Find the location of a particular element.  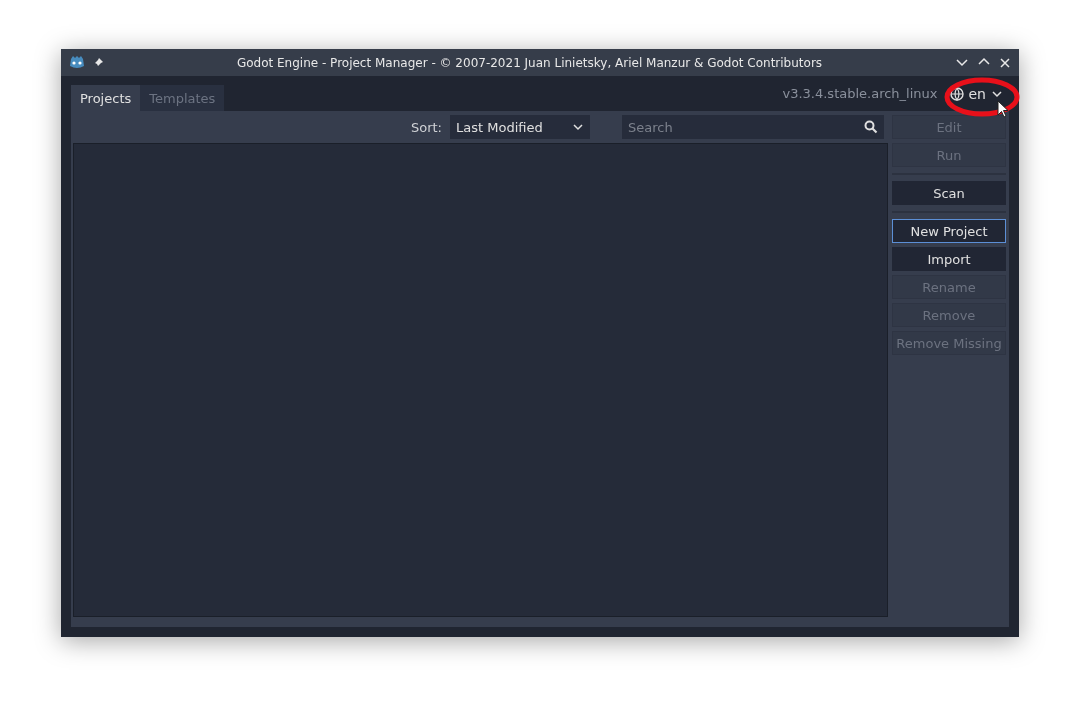

pin-icon is located at coordinates (98, 62).